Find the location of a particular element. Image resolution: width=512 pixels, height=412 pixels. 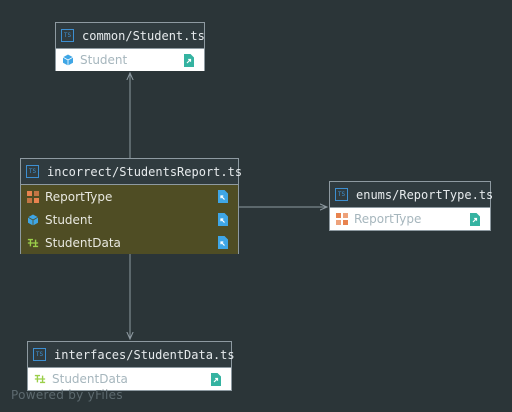

node-header: TS common/Student.ts is located at coordinates (130, 36).